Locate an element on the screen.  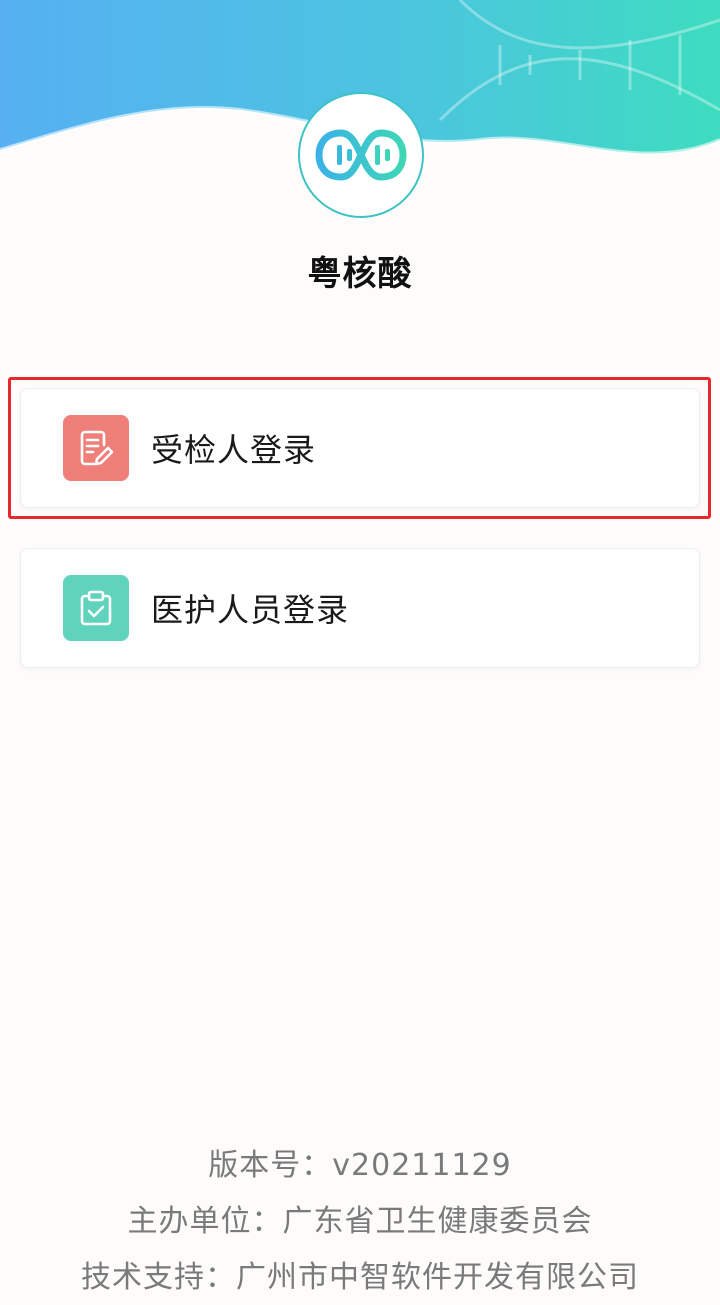
clipboard-check-icon is located at coordinates (96, 608).